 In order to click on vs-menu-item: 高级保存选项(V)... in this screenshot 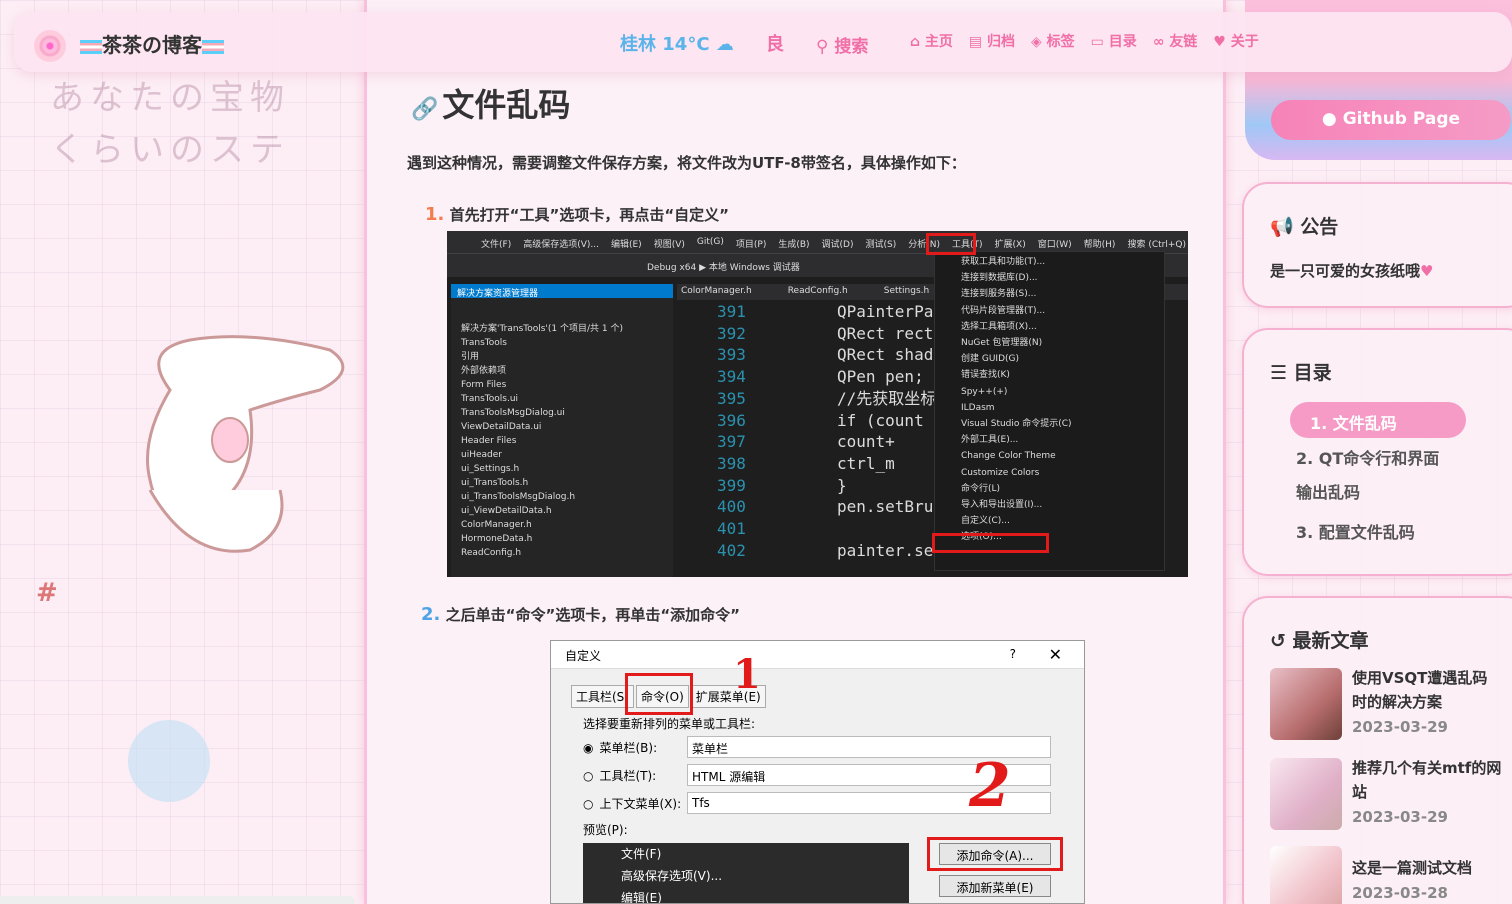, I will do `click(561, 245)`.